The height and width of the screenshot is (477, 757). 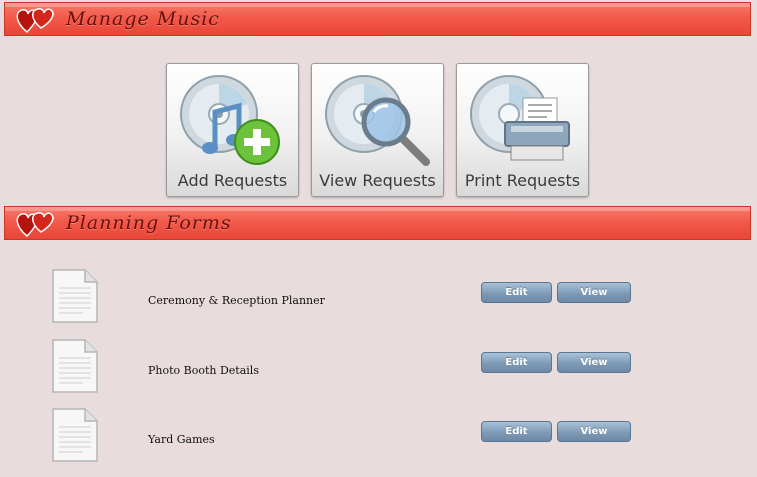 I want to click on section-title: Manage Music, so click(x=143, y=19).